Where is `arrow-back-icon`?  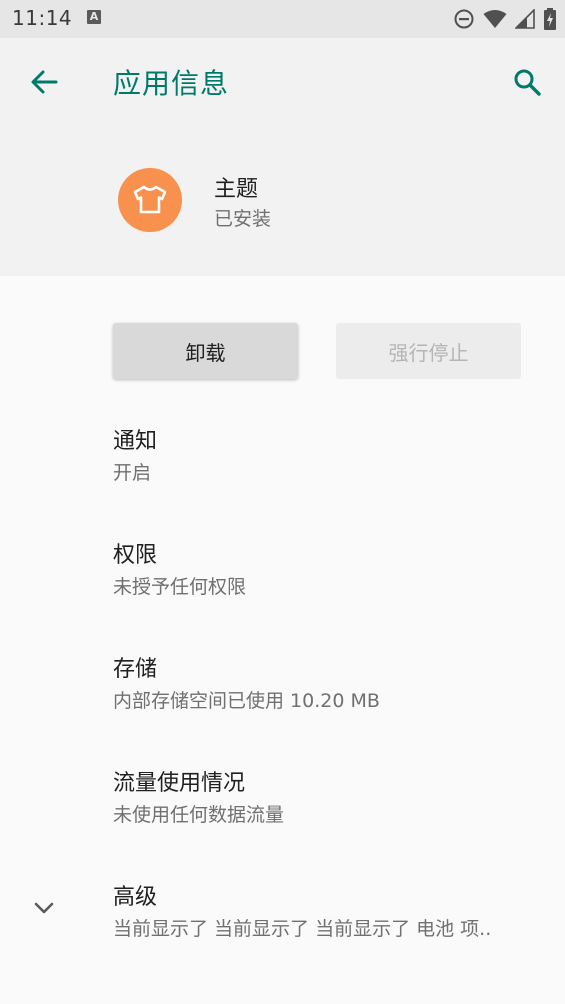 arrow-back-icon is located at coordinates (44, 82).